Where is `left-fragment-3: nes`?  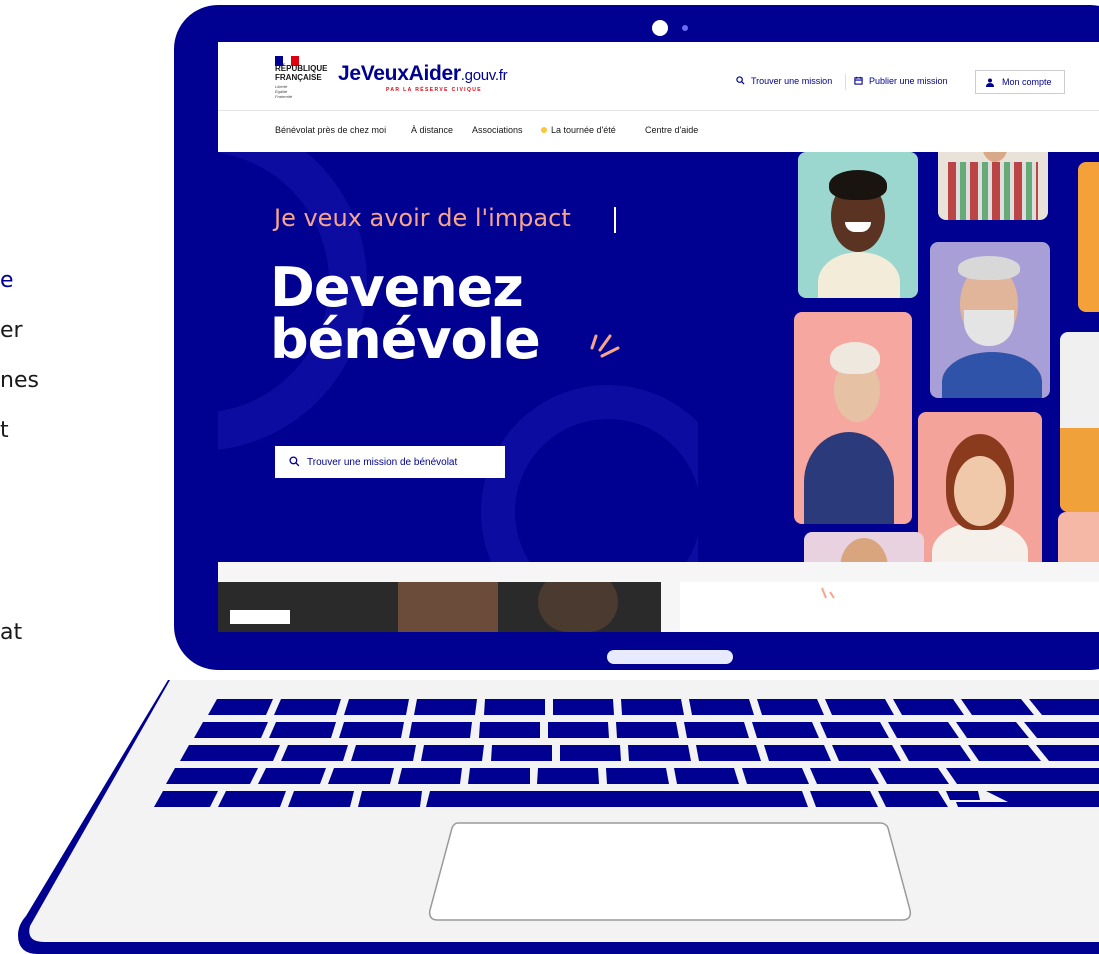 left-fragment-3: nes is located at coordinates (19, 380).